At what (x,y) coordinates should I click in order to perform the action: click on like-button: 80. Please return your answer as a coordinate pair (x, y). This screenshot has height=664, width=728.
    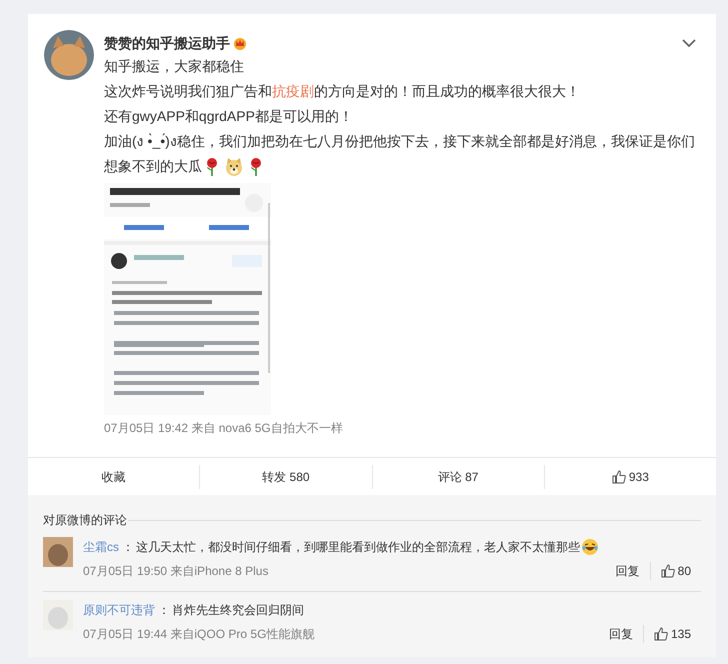
    Looking at the image, I should click on (675, 571).